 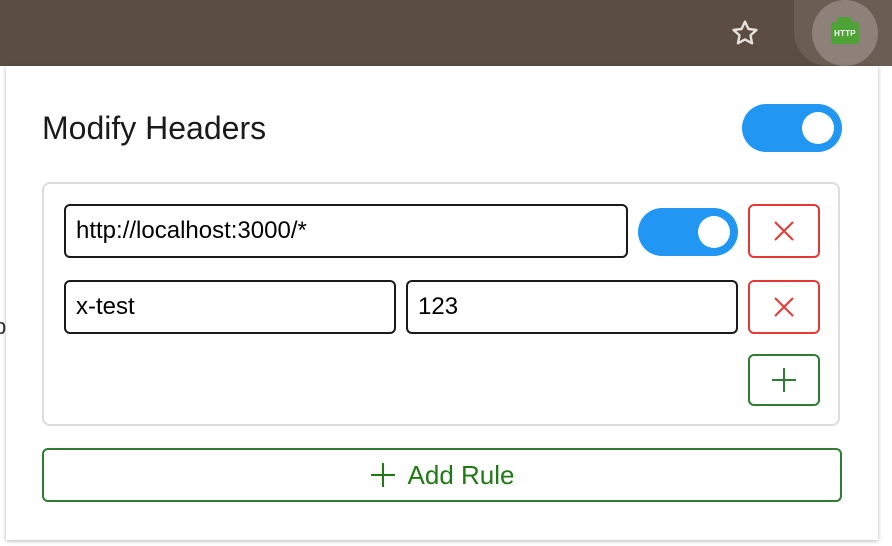 I want to click on delete-header-button, so click(x=784, y=307).